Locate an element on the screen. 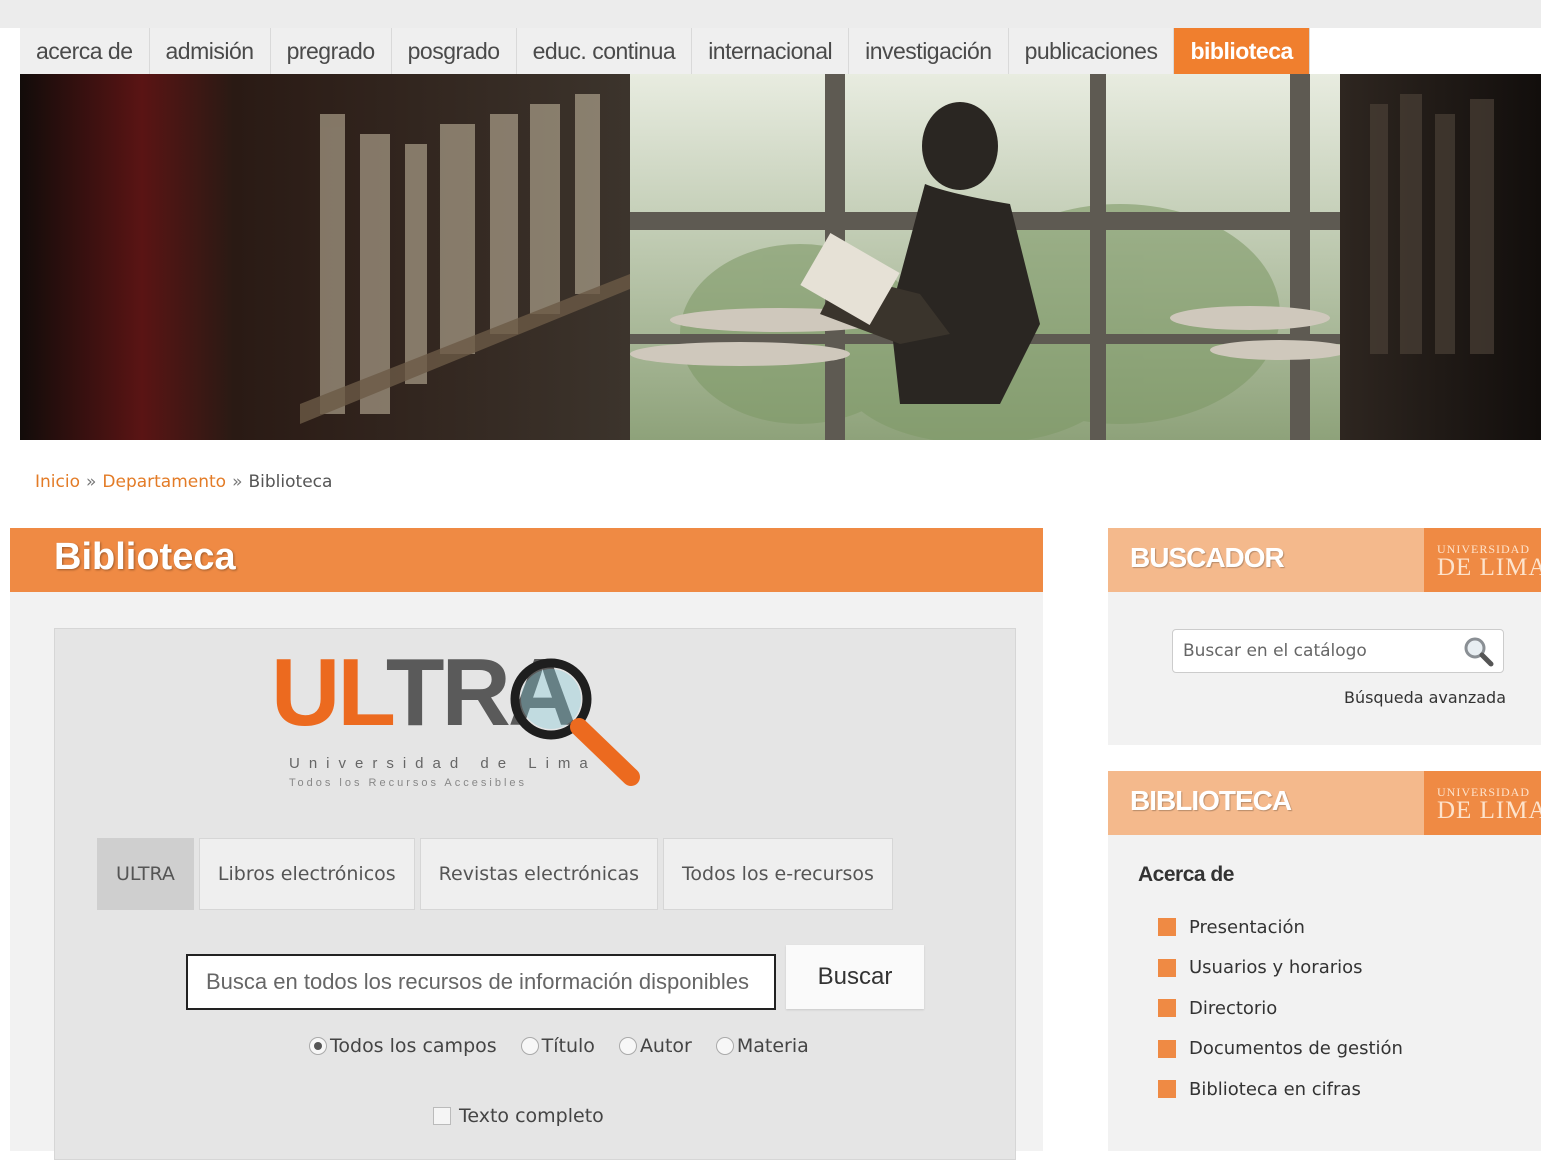  fulltext-checkbox: Texto completo is located at coordinates (518, 1116).